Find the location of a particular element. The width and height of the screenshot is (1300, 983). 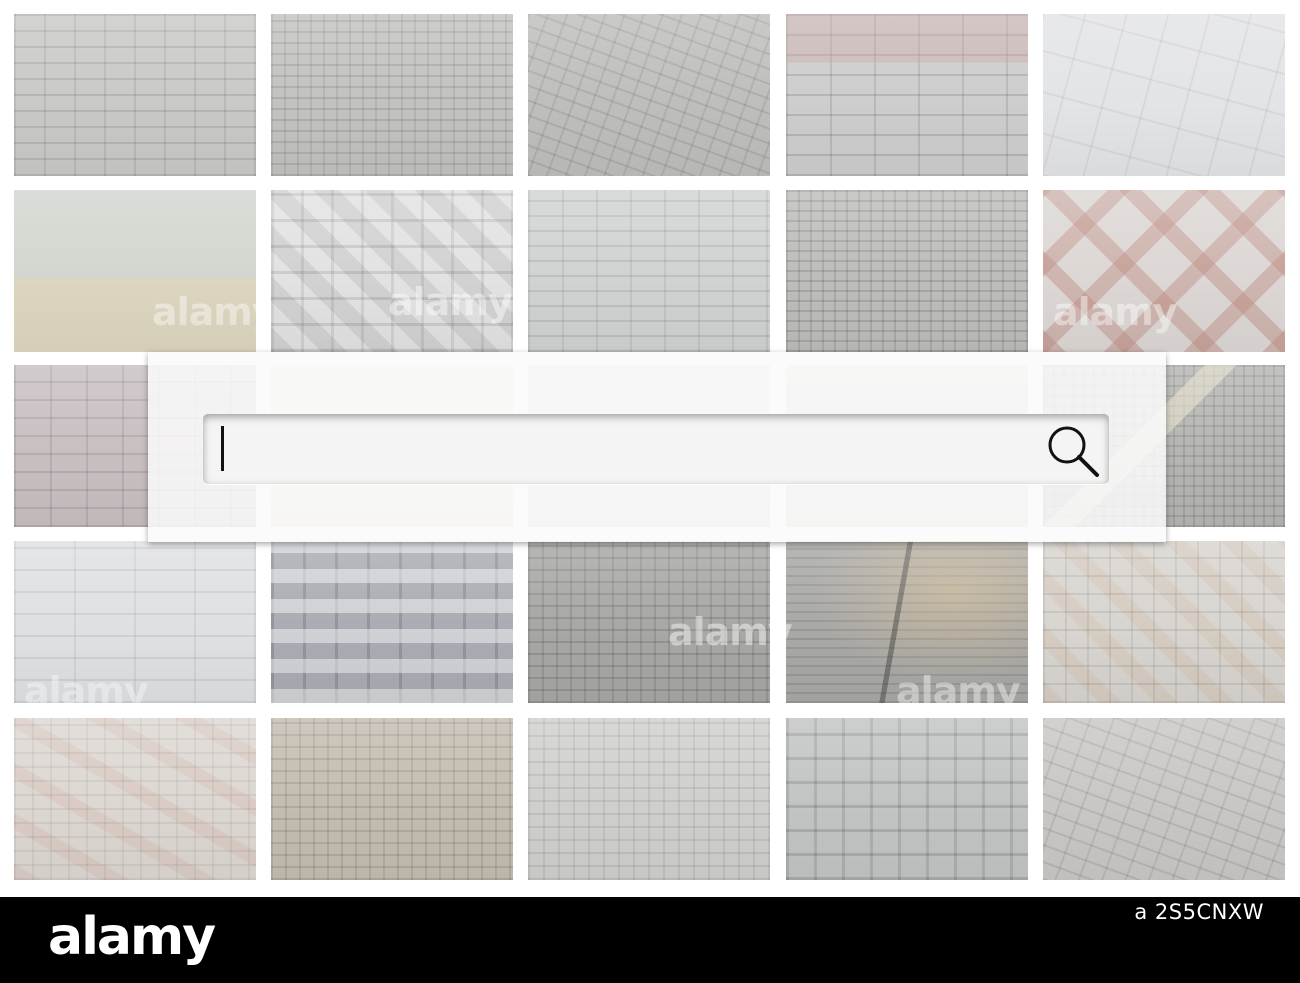

stock-footer-bar: alamy a 2S5CNXW is located at coordinates (650, 940).